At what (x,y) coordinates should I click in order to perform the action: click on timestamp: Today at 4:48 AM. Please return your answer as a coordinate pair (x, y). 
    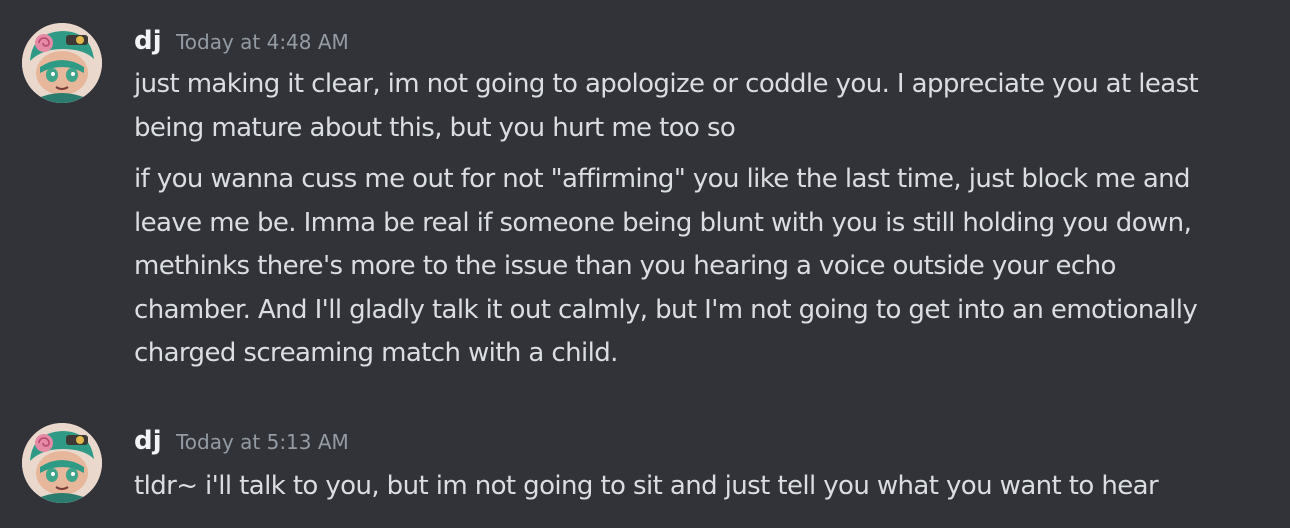
    Looking at the image, I should click on (262, 42).